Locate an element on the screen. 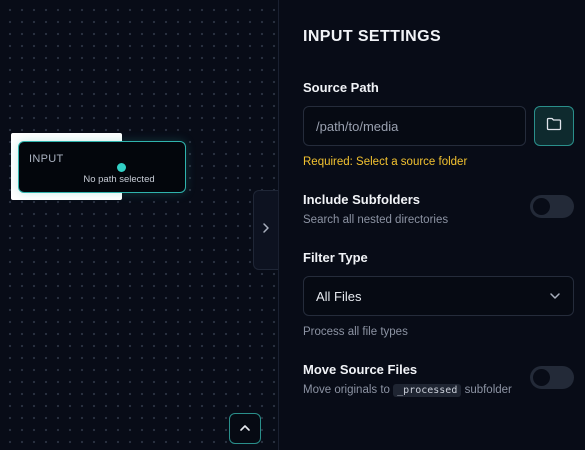 The image size is (585, 450). filter-type-value: All Files is located at coordinates (339, 296).